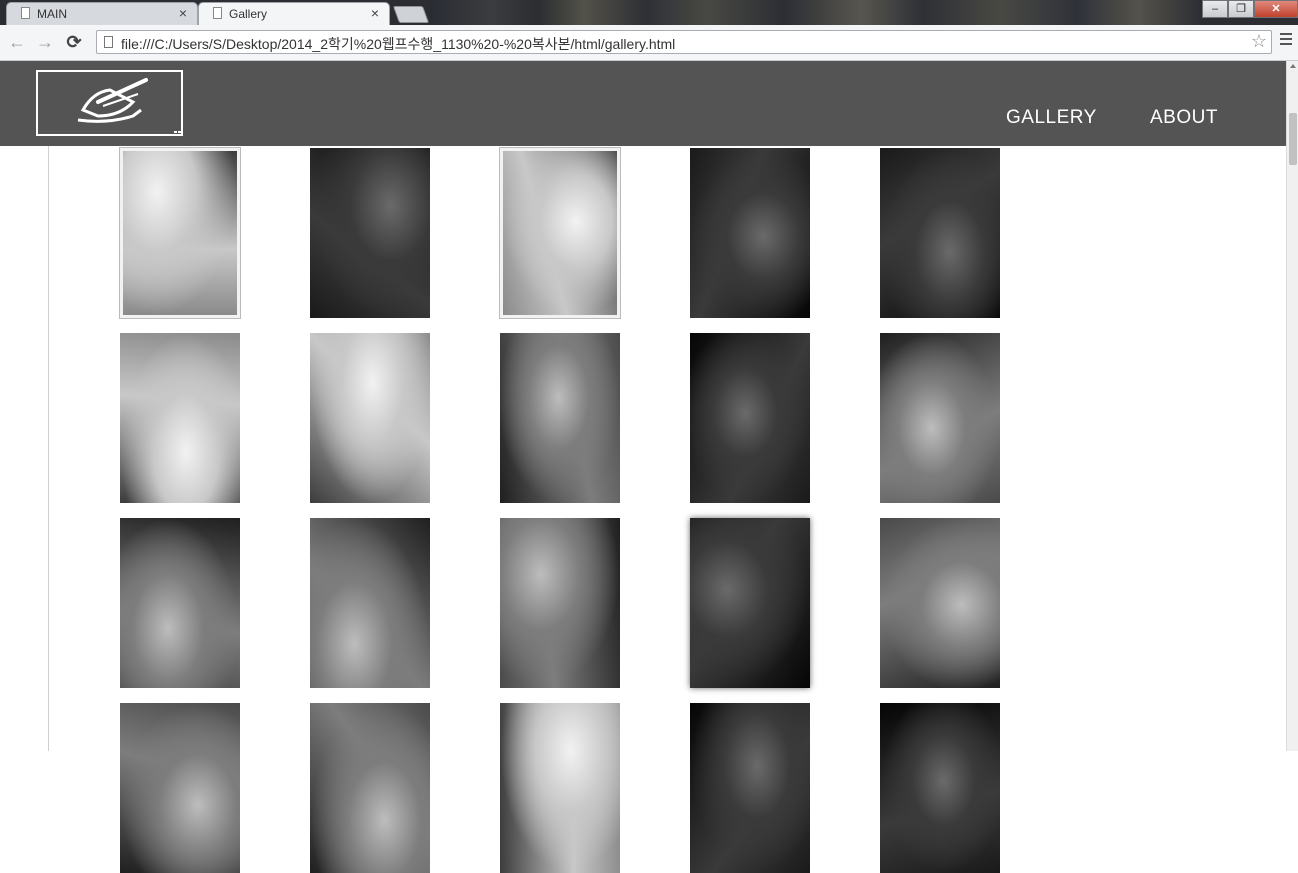  I want to click on tab-main: MAIN ×, so click(102, 13).